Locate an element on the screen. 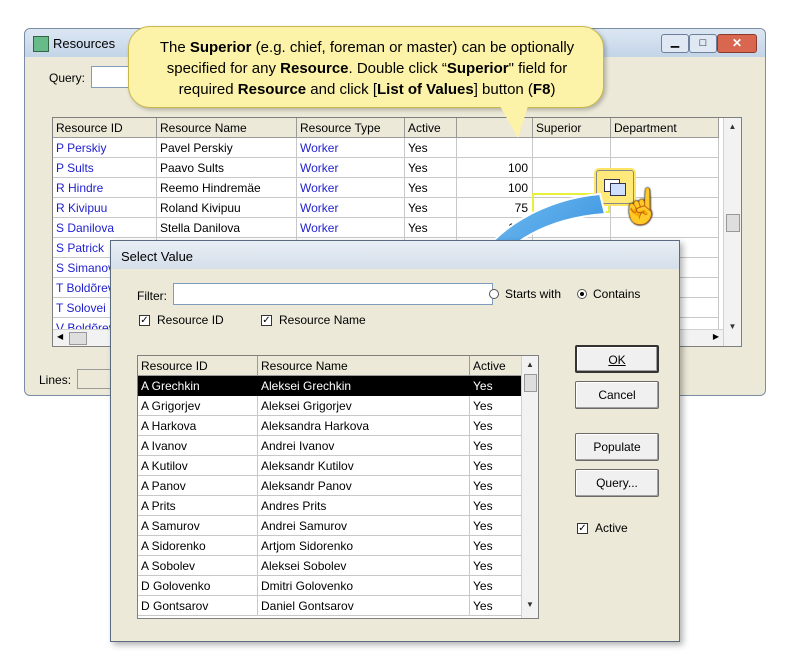 The height and width of the screenshot is (665, 790). table-cell: Roland Kivipuu is located at coordinates (227, 208).